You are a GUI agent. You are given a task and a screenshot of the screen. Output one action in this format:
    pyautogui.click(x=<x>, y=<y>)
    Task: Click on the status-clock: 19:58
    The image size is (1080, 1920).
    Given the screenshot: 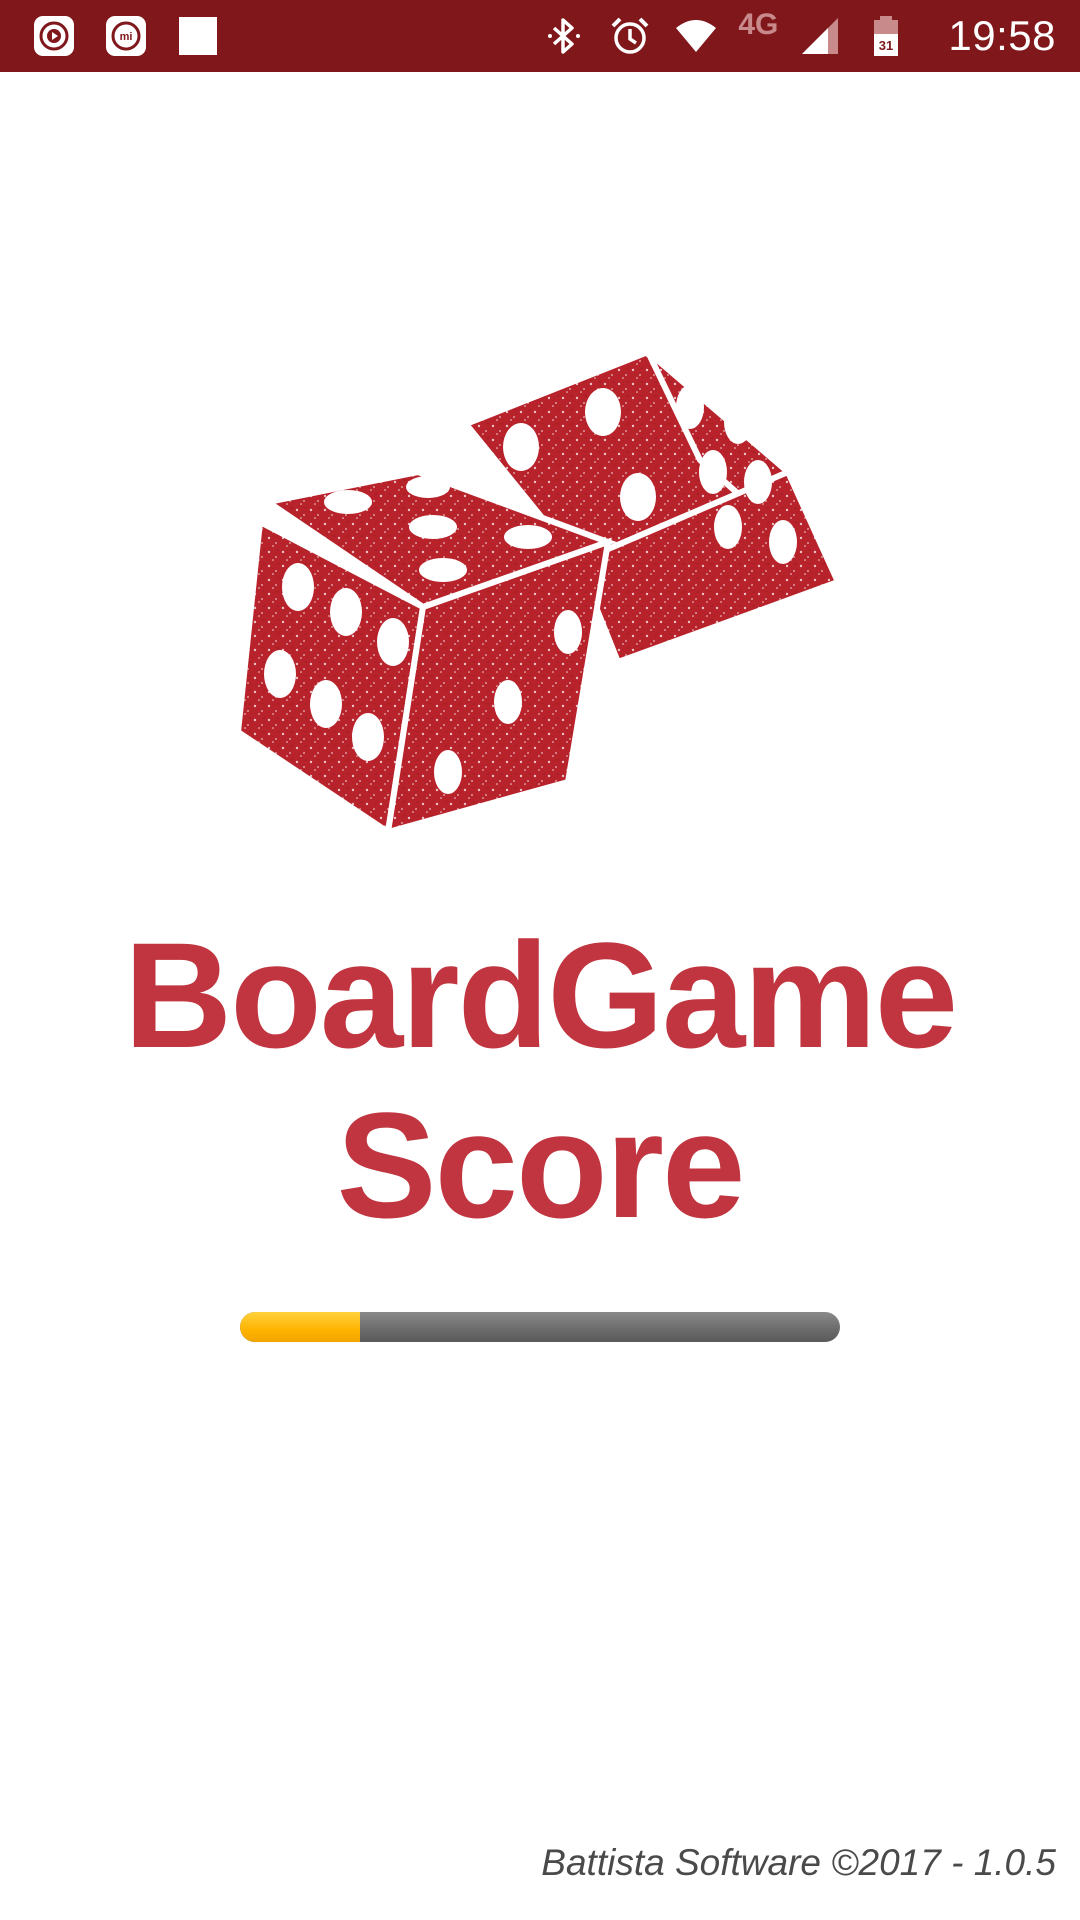 What is the action you would take?
    pyautogui.click(x=1002, y=35)
    